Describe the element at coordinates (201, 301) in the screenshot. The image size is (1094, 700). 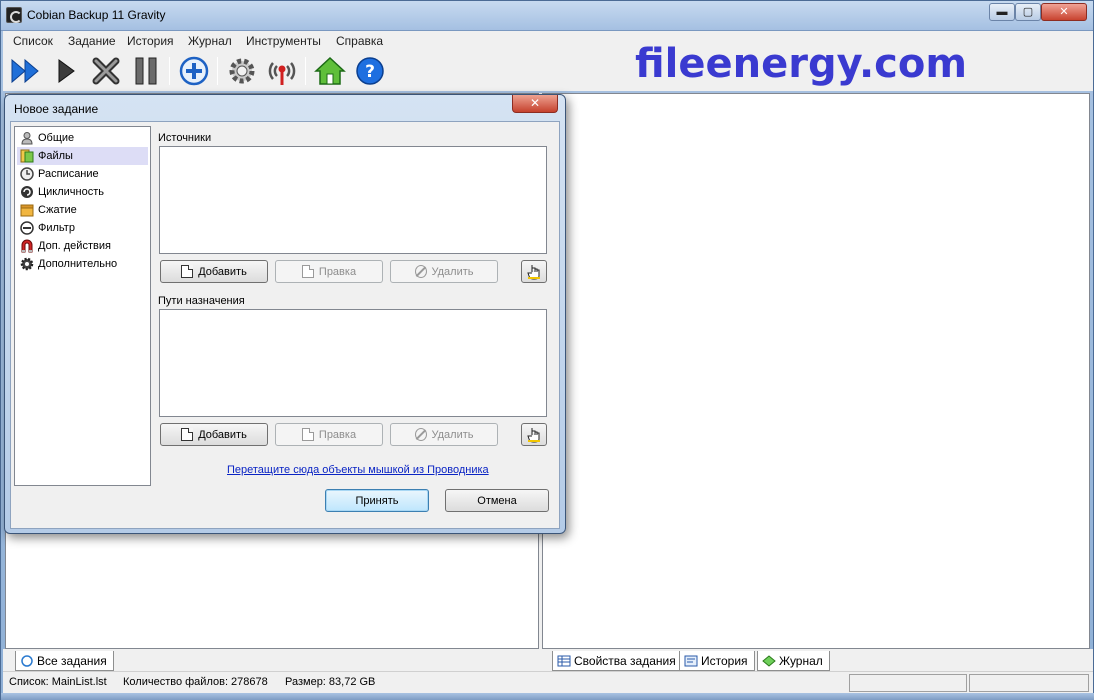
I see `destinations-label: Пути назначения` at that location.